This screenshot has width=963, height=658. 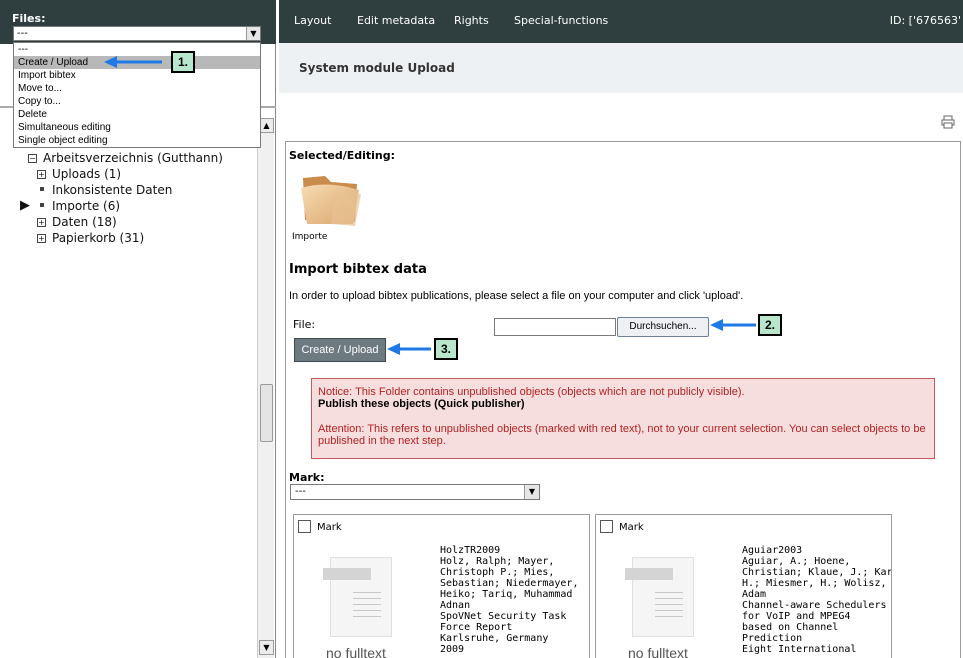 What do you see at coordinates (304, 324) in the screenshot?
I see `file-label: File:` at bounding box center [304, 324].